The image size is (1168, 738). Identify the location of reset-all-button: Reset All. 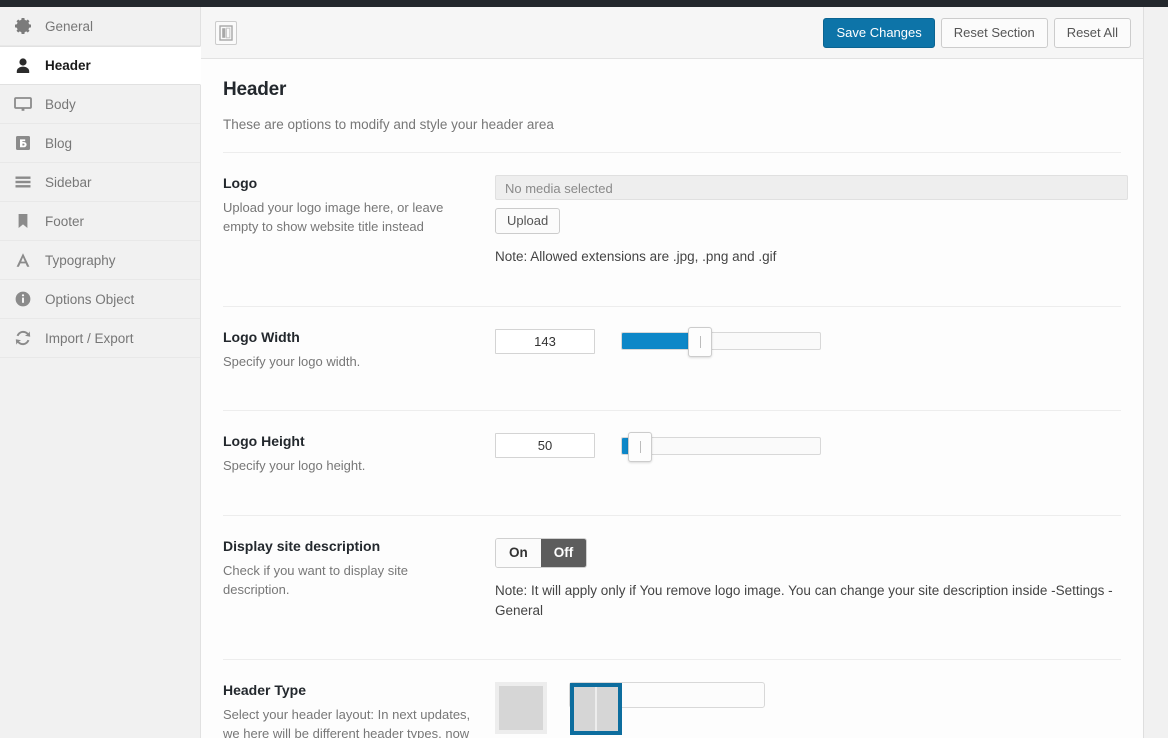
(1092, 33).